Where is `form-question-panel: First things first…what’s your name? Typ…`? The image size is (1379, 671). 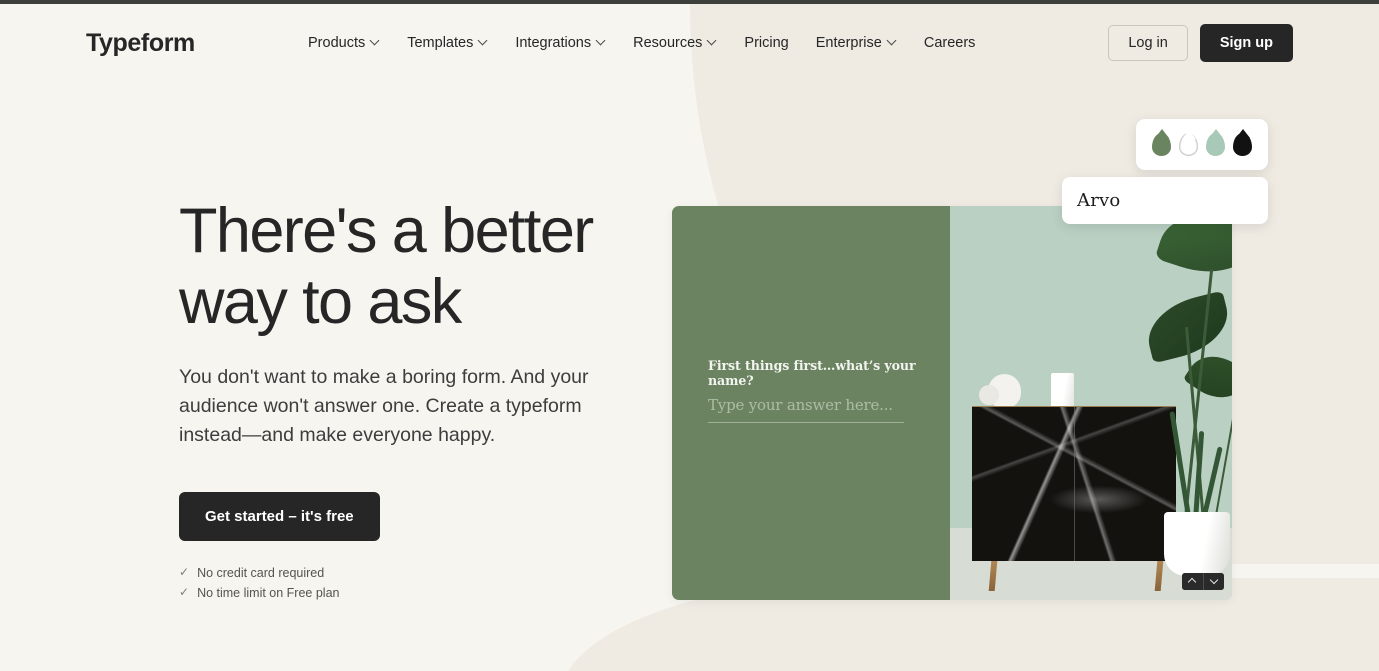 form-question-panel: First things first…what’s your name? Typ… is located at coordinates (811, 403).